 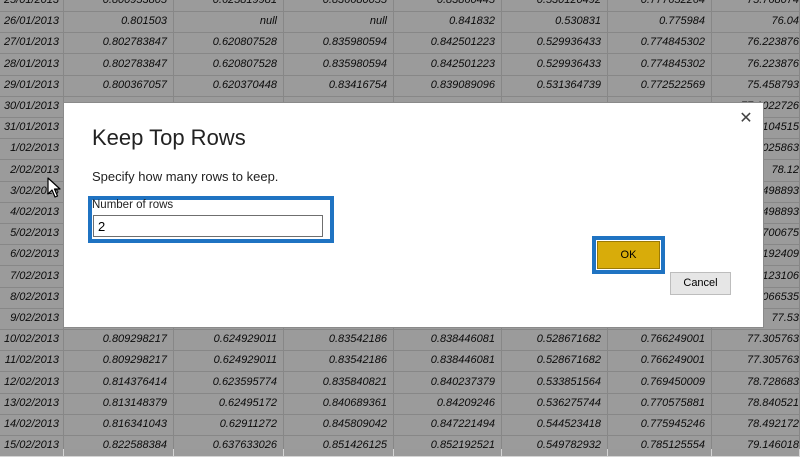 I want to click on number-of-rows-label: Number of rows, so click(x=133, y=205).